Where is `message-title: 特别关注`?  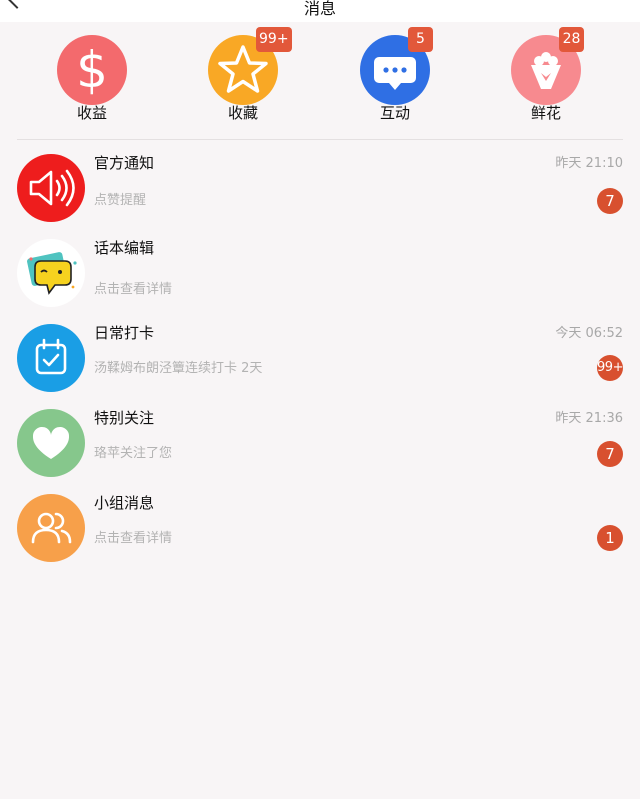
message-title: 特别关注 is located at coordinates (124, 418).